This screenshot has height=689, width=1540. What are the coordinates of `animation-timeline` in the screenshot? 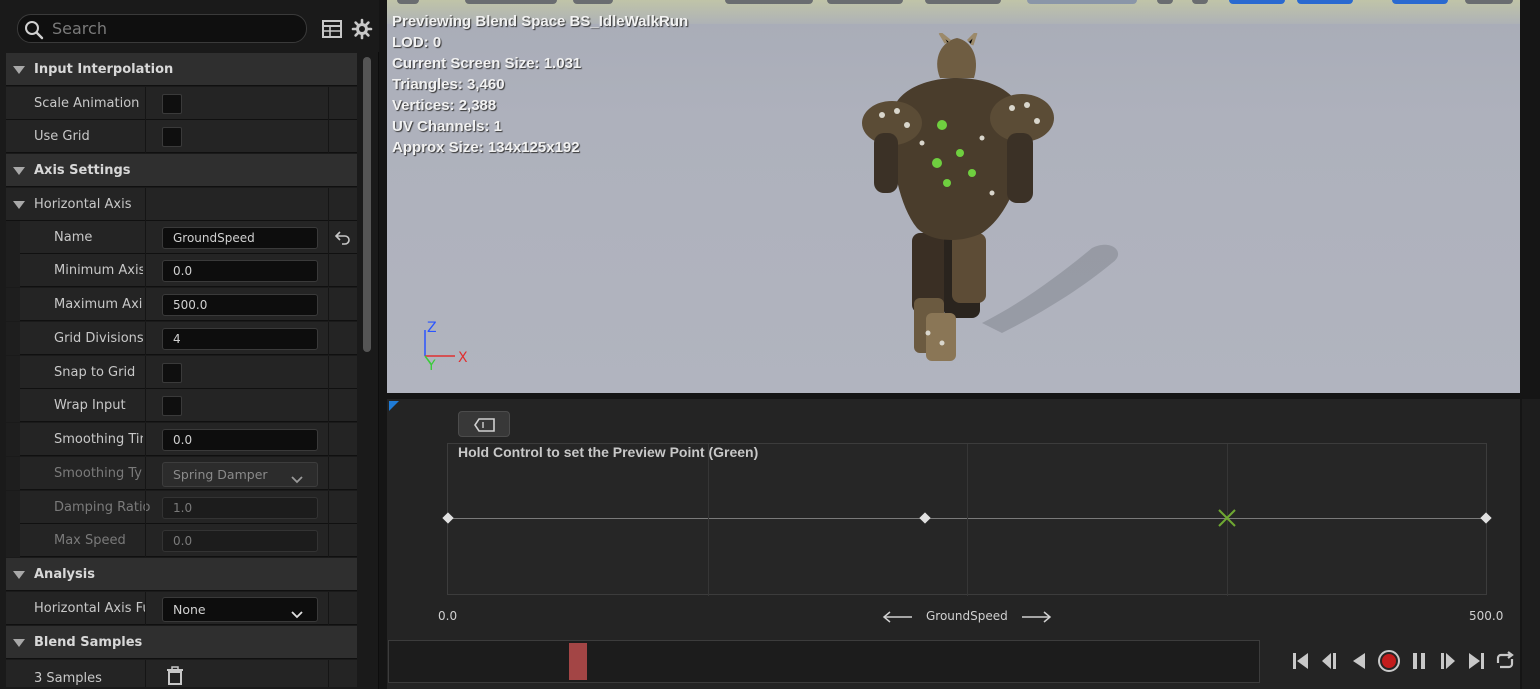 It's located at (824, 661).